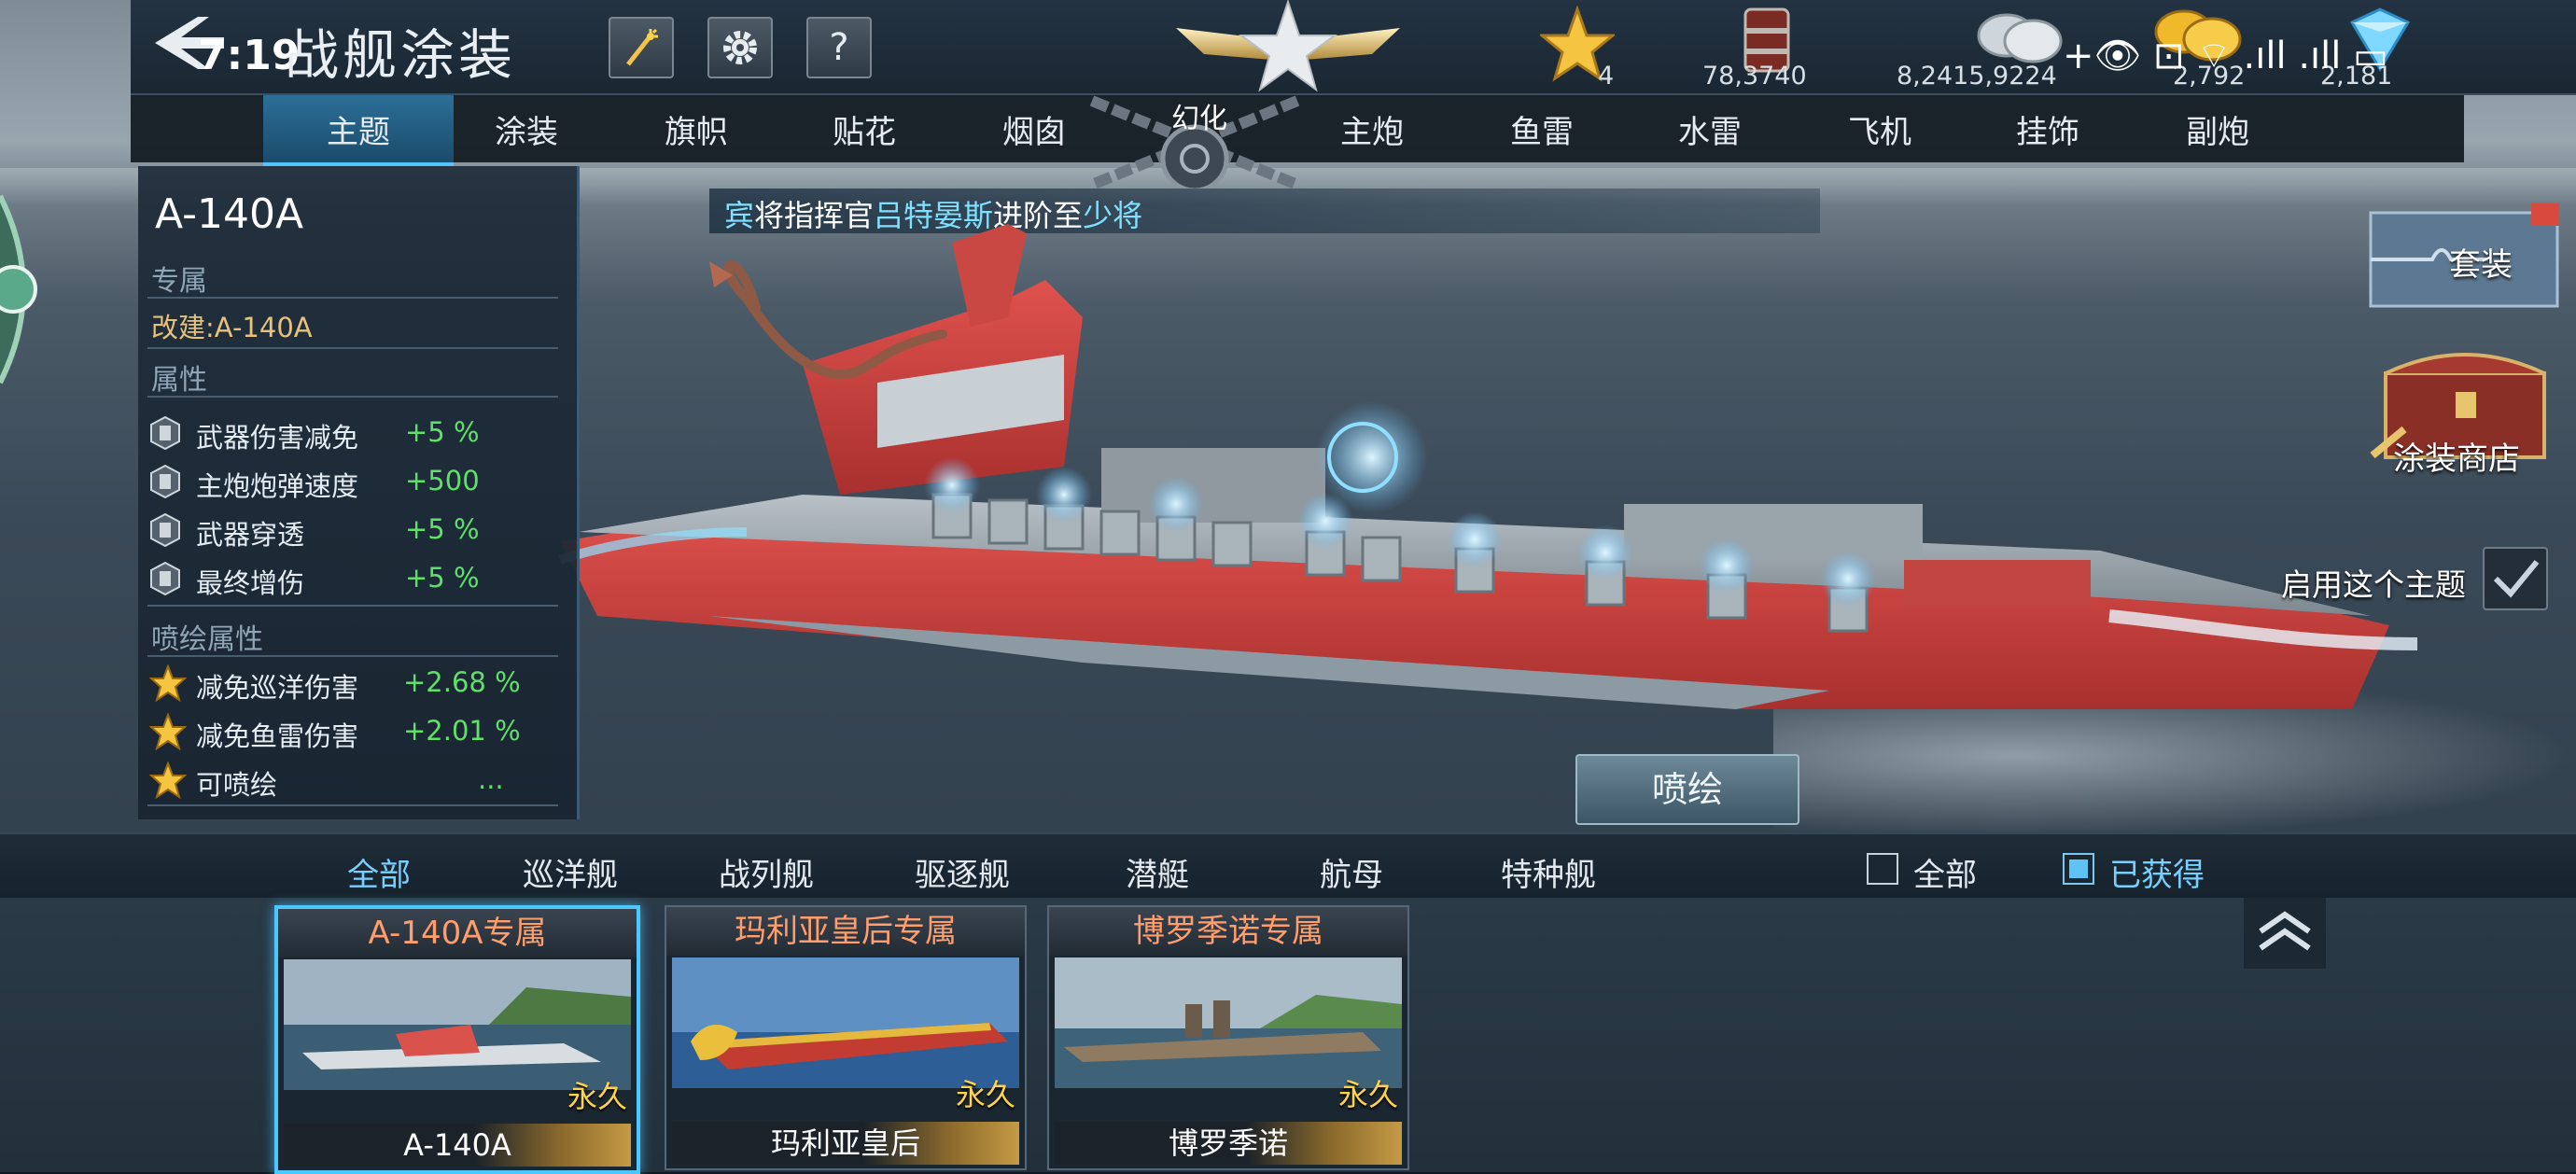 Image resolution: width=2576 pixels, height=1174 pixels. I want to click on spray-button: 喷绘, so click(1687, 789).